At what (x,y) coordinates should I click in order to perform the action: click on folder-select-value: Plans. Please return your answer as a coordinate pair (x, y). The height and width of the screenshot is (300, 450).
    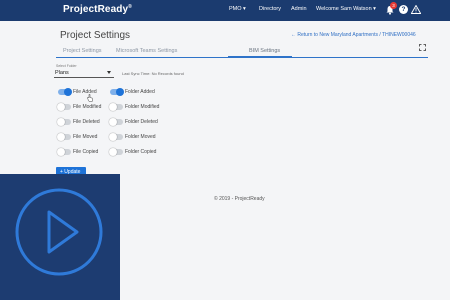
    Looking at the image, I should click on (62, 73).